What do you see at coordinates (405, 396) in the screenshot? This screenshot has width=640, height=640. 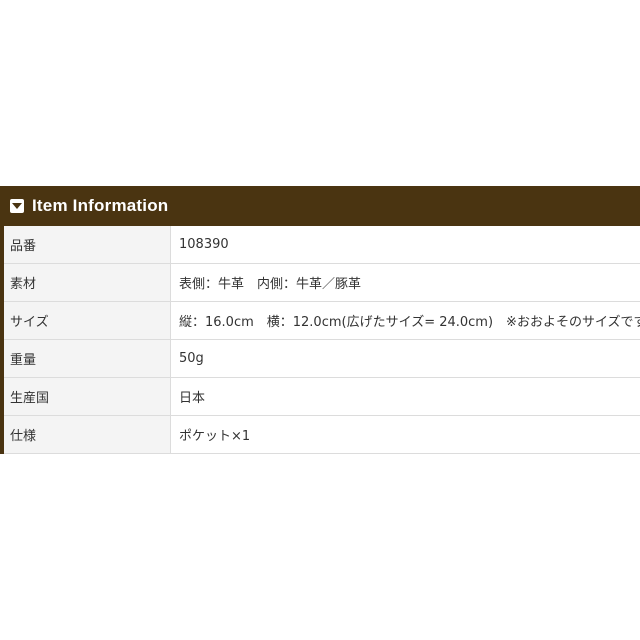 I see `row-value-country: 日本` at bounding box center [405, 396].